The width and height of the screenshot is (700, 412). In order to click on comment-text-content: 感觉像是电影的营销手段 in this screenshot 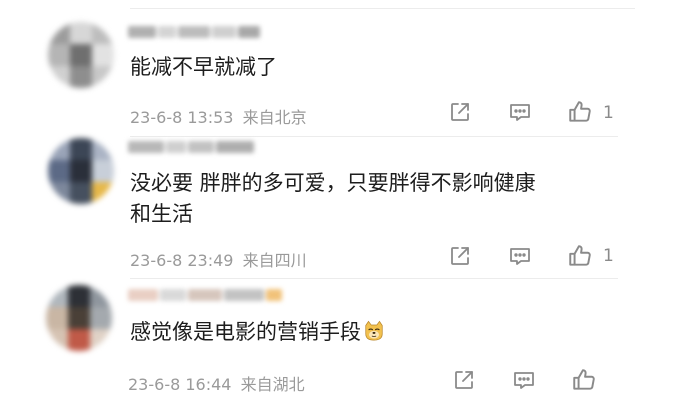, I will do `click(245, 332)`.